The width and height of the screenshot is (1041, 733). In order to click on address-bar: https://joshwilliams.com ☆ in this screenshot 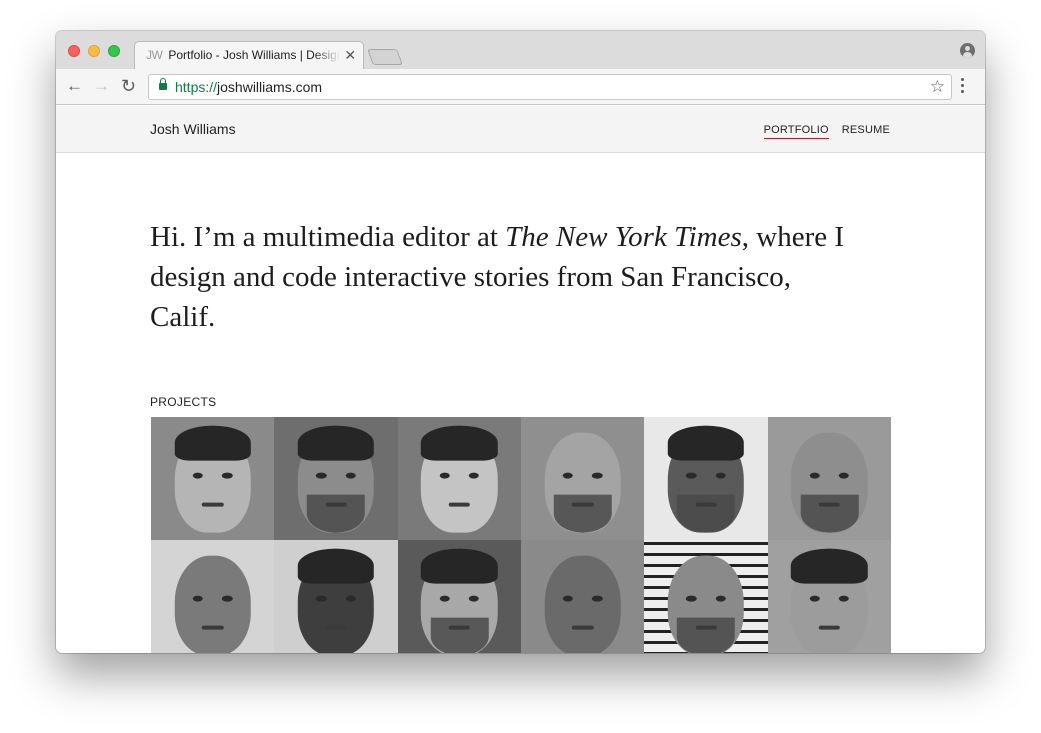, I will do `click(550, 87)`.